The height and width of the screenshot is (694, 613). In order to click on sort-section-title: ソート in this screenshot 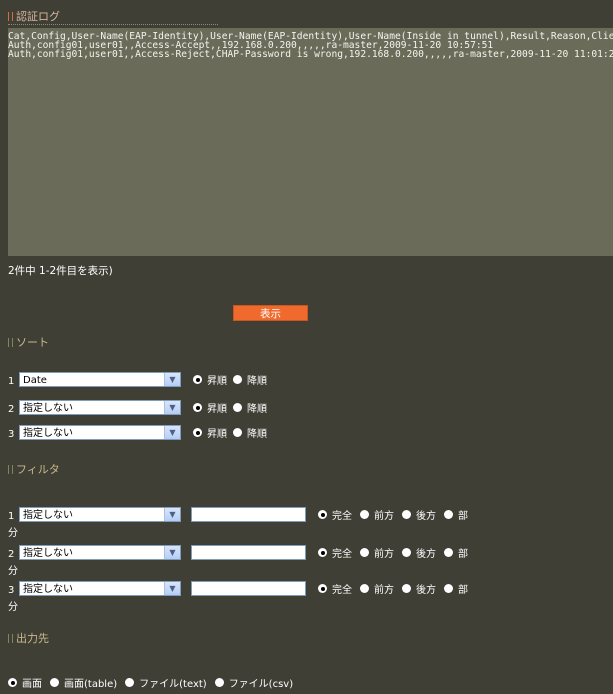, I will do `click(28, 342)`.